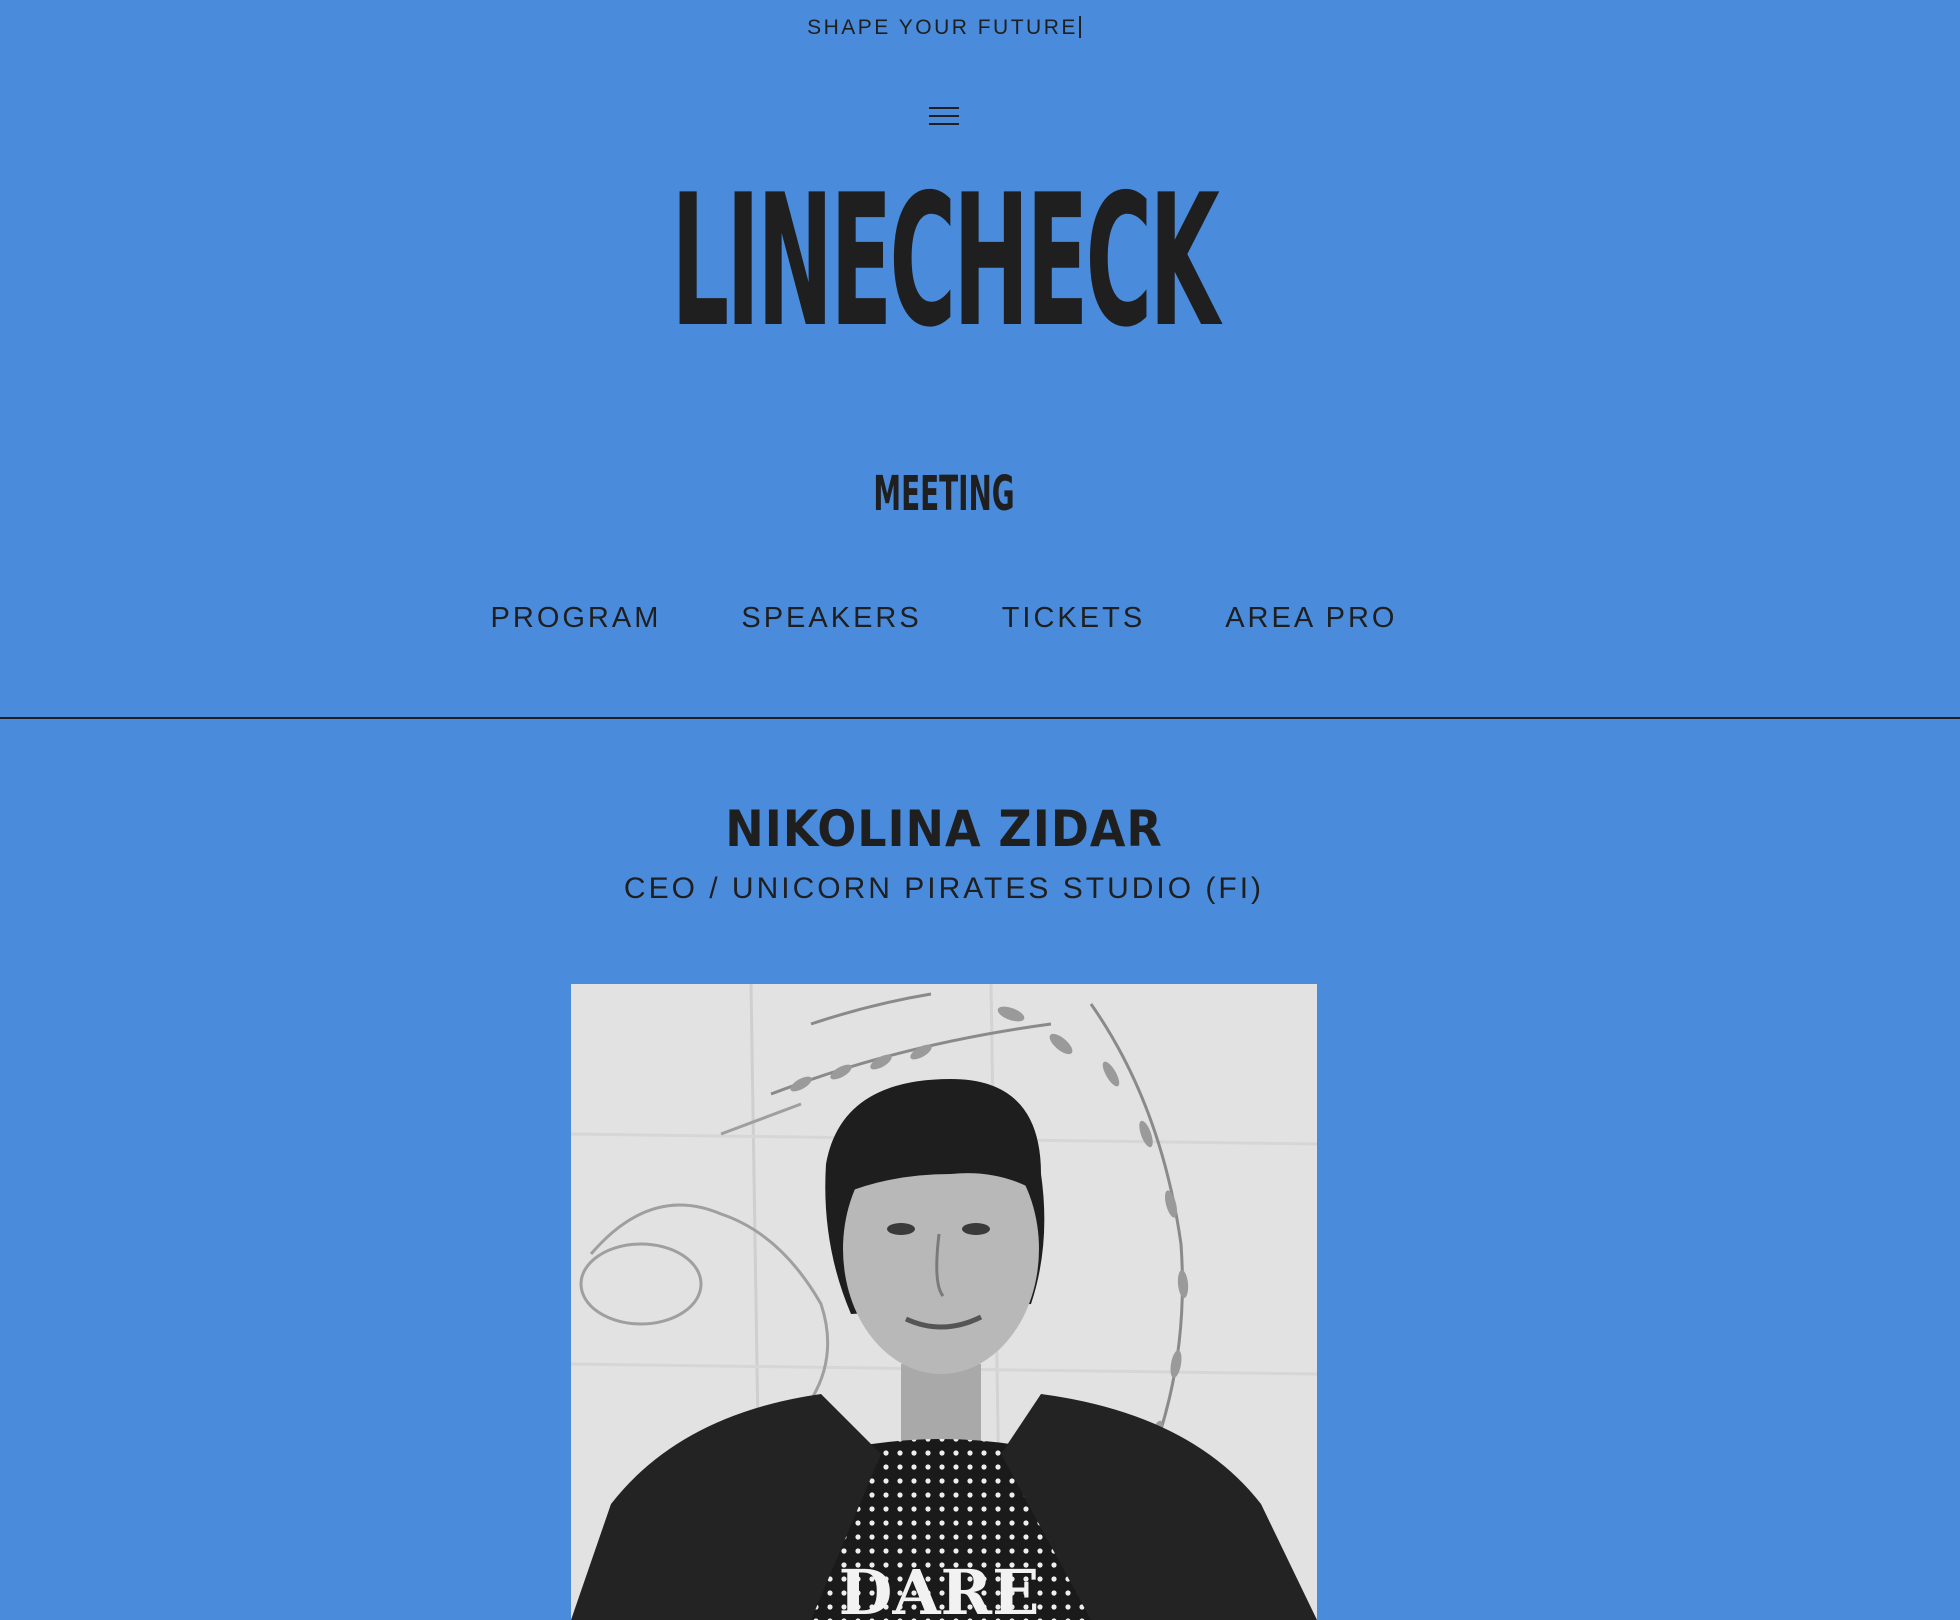 This screenshot has height=1620, width=1960. What do you see at coordinates (1311, 618) in the screenshot?
I see `nav-item-area-pro: AREA PRO` at bounding box center [1311, 618].